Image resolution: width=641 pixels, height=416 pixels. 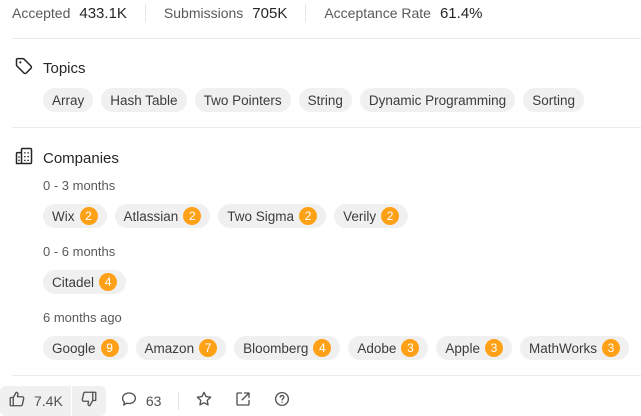 I want to click on like-button: 7.4K, so click(x=35, y=401).